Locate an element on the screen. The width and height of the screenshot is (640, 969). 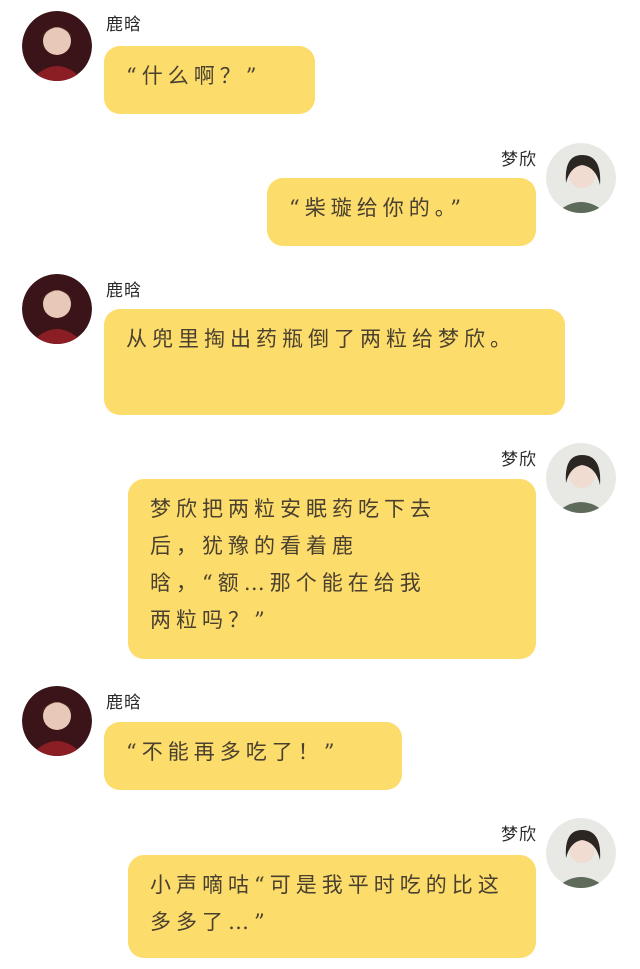
message-bubble: 从兜里掏出药瓶倒了两粒给梦欣。 is located at coordinates (334, 362).